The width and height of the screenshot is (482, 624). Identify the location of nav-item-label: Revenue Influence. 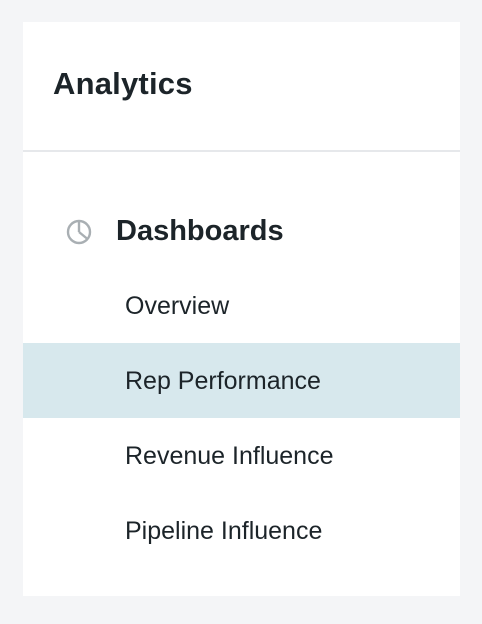
(229, 456).